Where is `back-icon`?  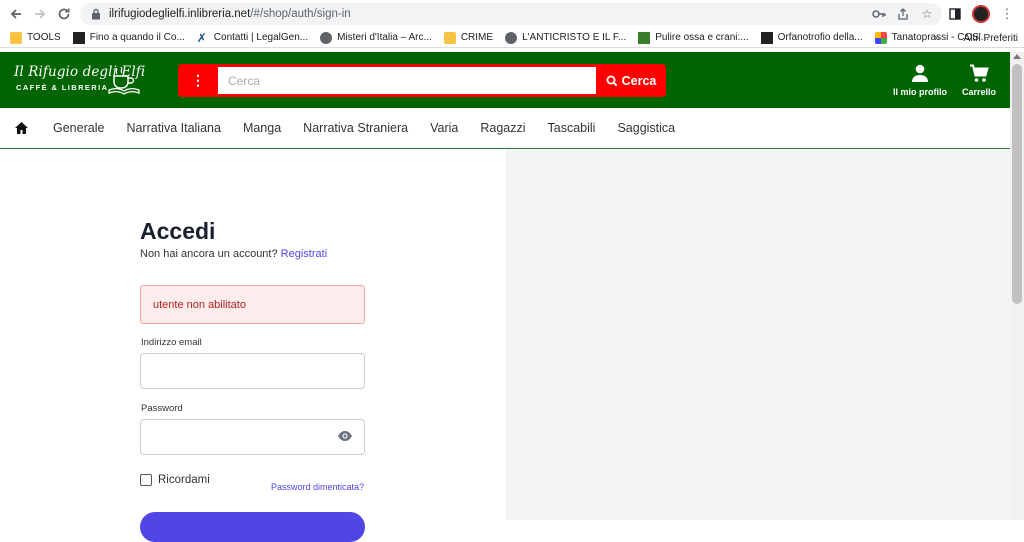
back-icon is located at coordinates (16, 14).